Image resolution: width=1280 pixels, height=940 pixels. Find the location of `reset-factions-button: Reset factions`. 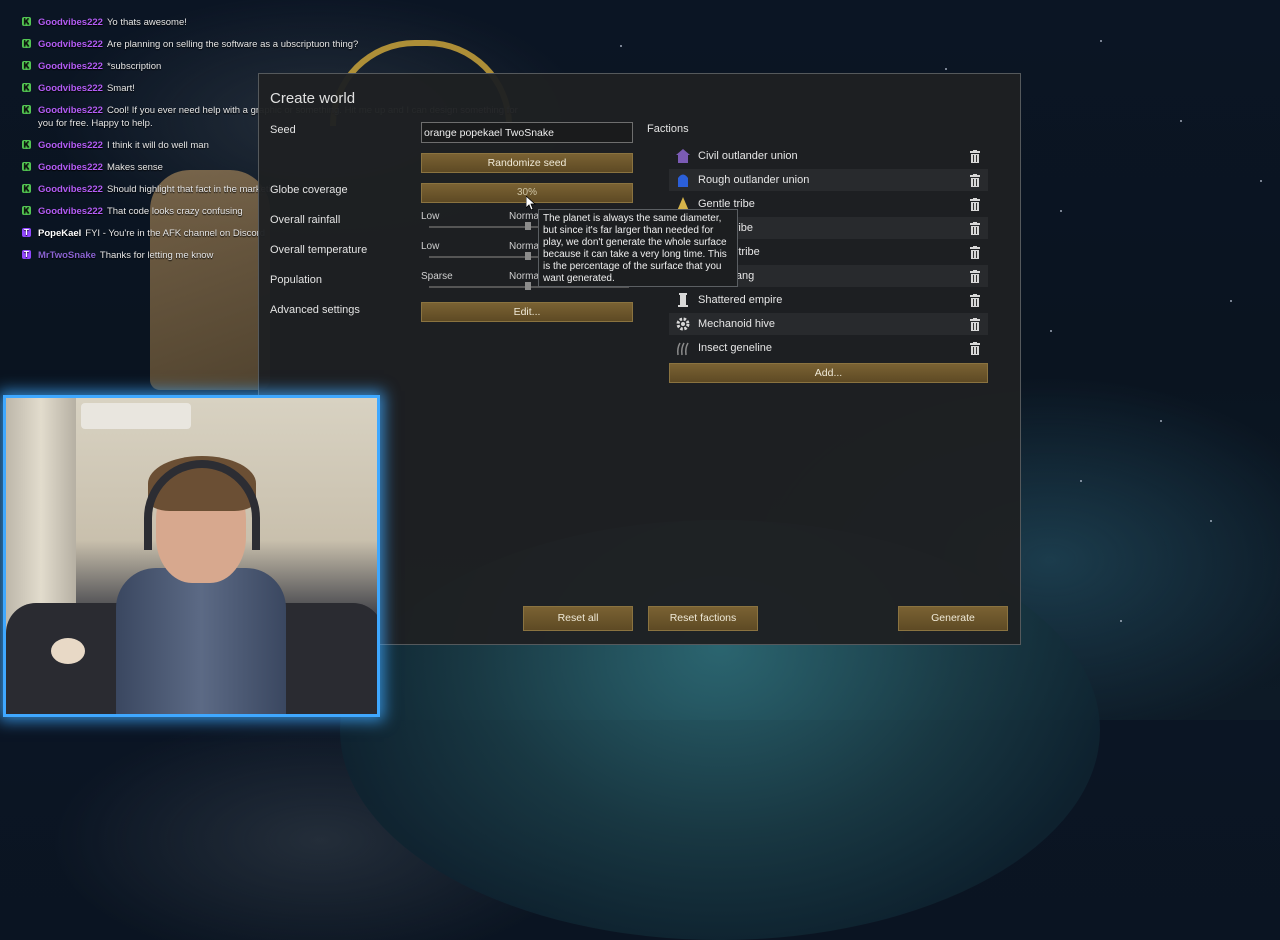

reset-factions-button: Reset factions is located at coordinates (703, 618).